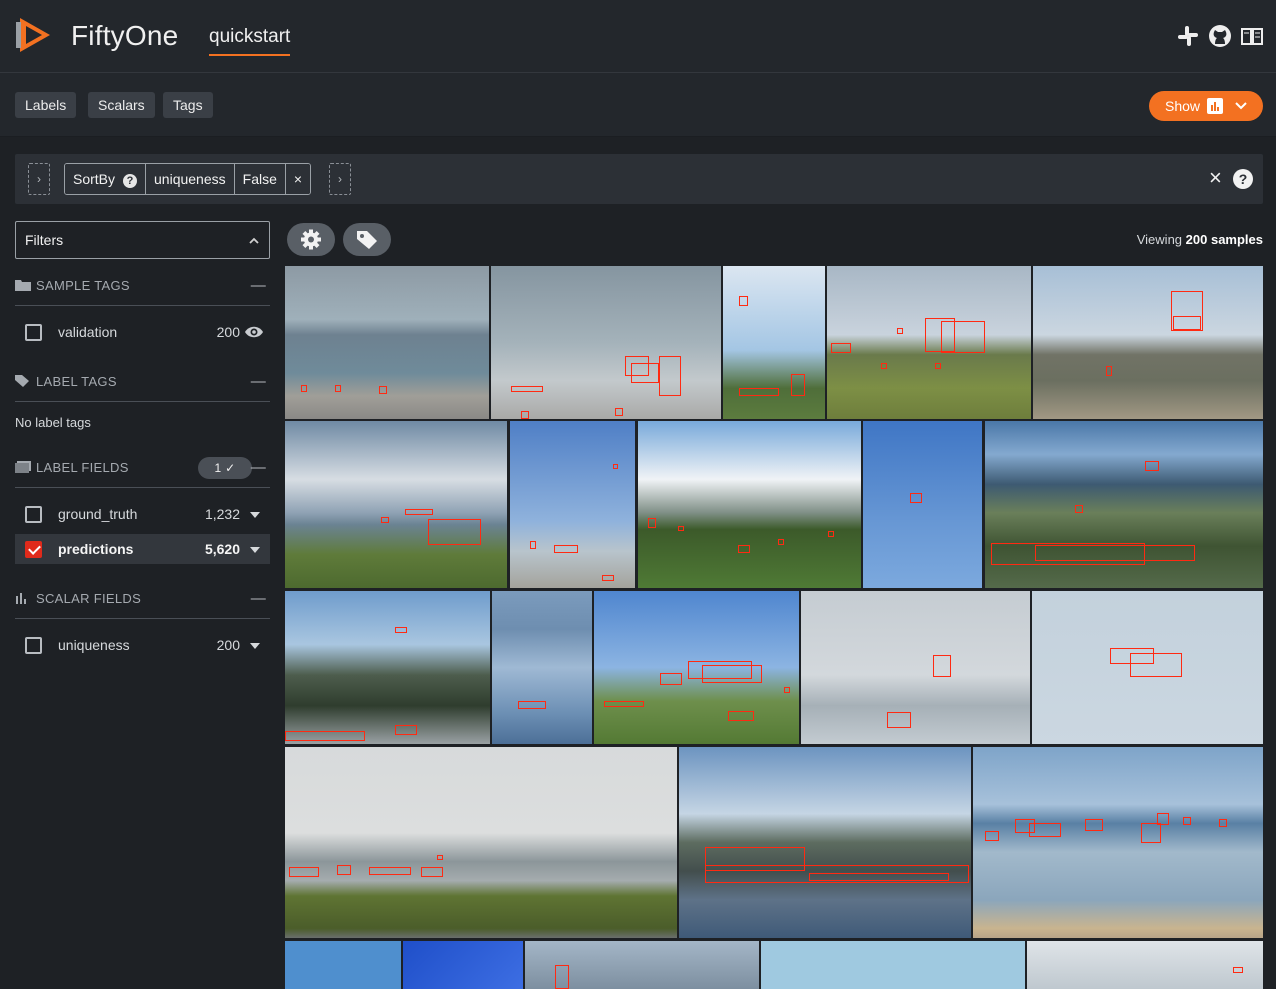 The width and height of the screenshot is (1276, 989). What do you see at coordinates (298, 179) in the screenshot?
I see `stage-remove-button: ×` at bounding box center [298, 179].